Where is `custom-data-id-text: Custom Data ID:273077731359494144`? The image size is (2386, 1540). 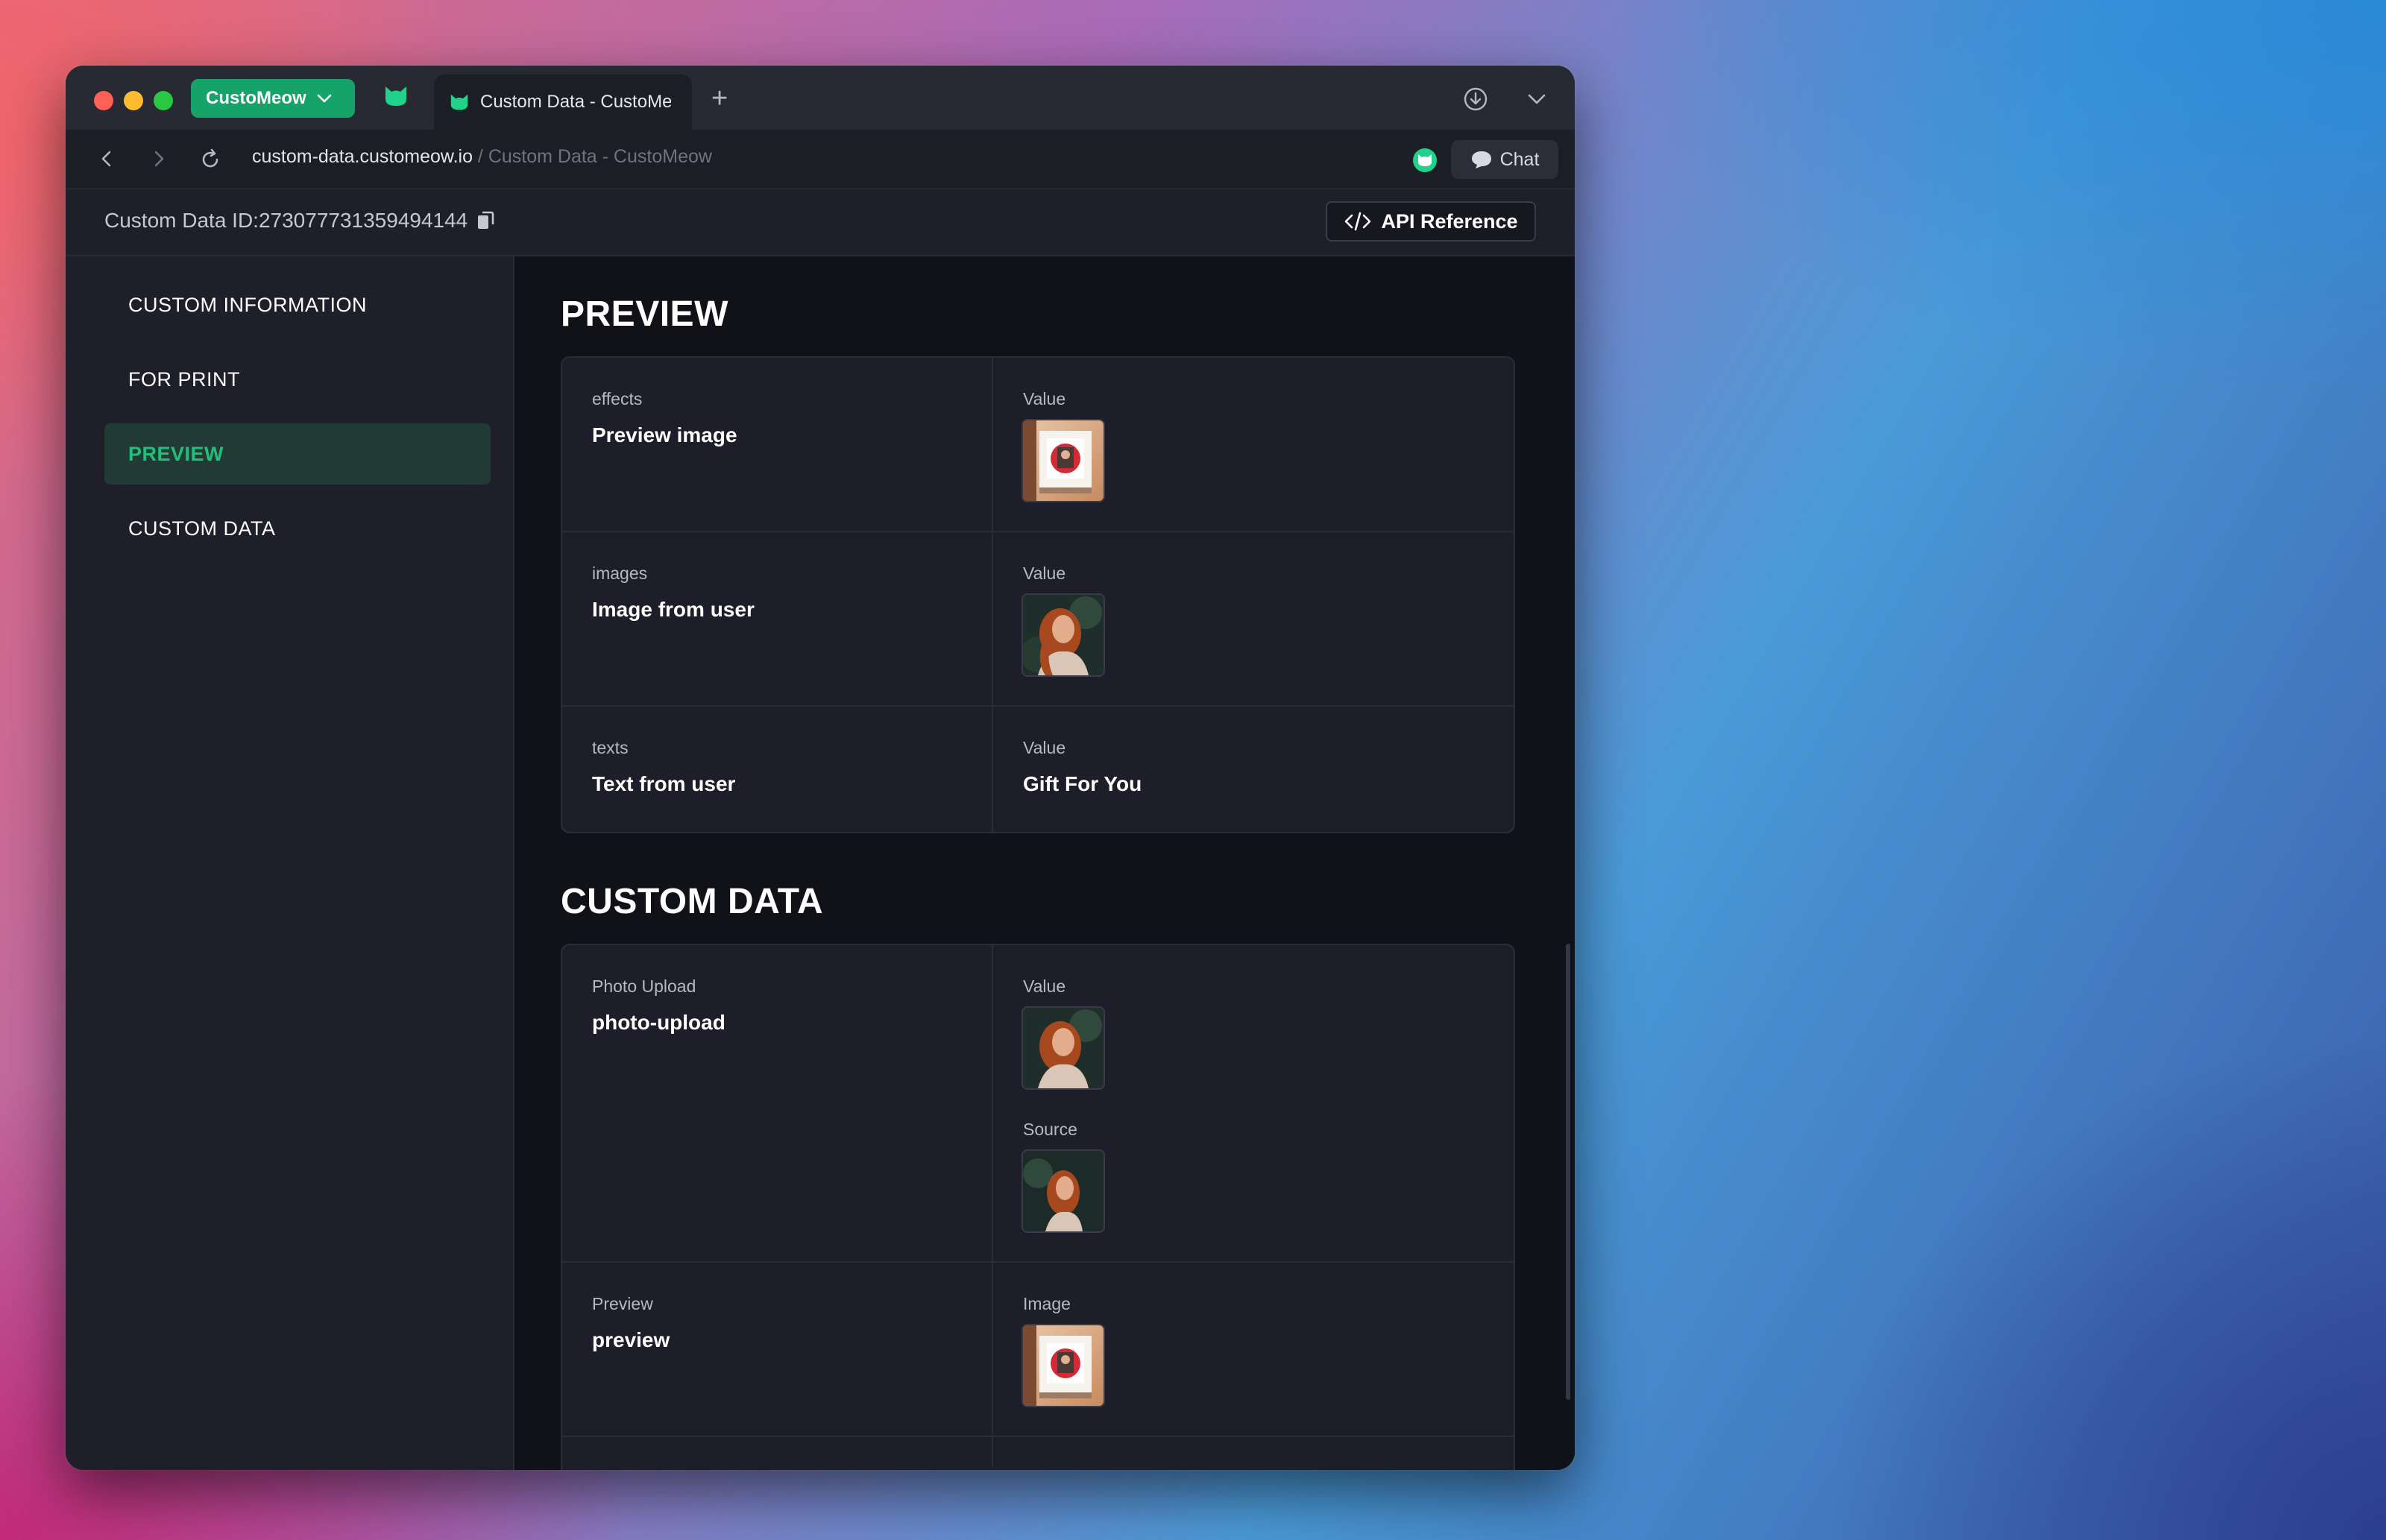 custom-data-id-text: Custom Data ID:273077731359494144 is located at coordinates (286, 220).